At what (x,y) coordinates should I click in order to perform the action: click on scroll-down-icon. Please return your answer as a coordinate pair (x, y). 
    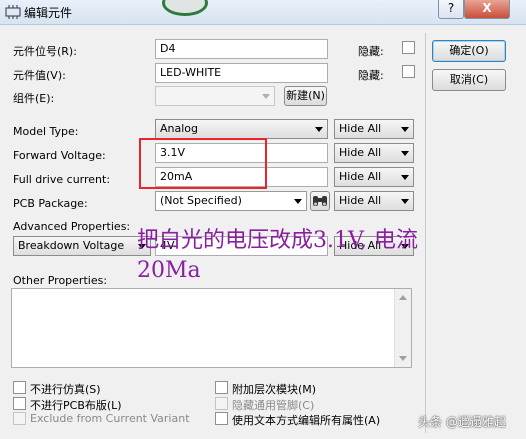
    Looking at the image, I should click on (403, 358).